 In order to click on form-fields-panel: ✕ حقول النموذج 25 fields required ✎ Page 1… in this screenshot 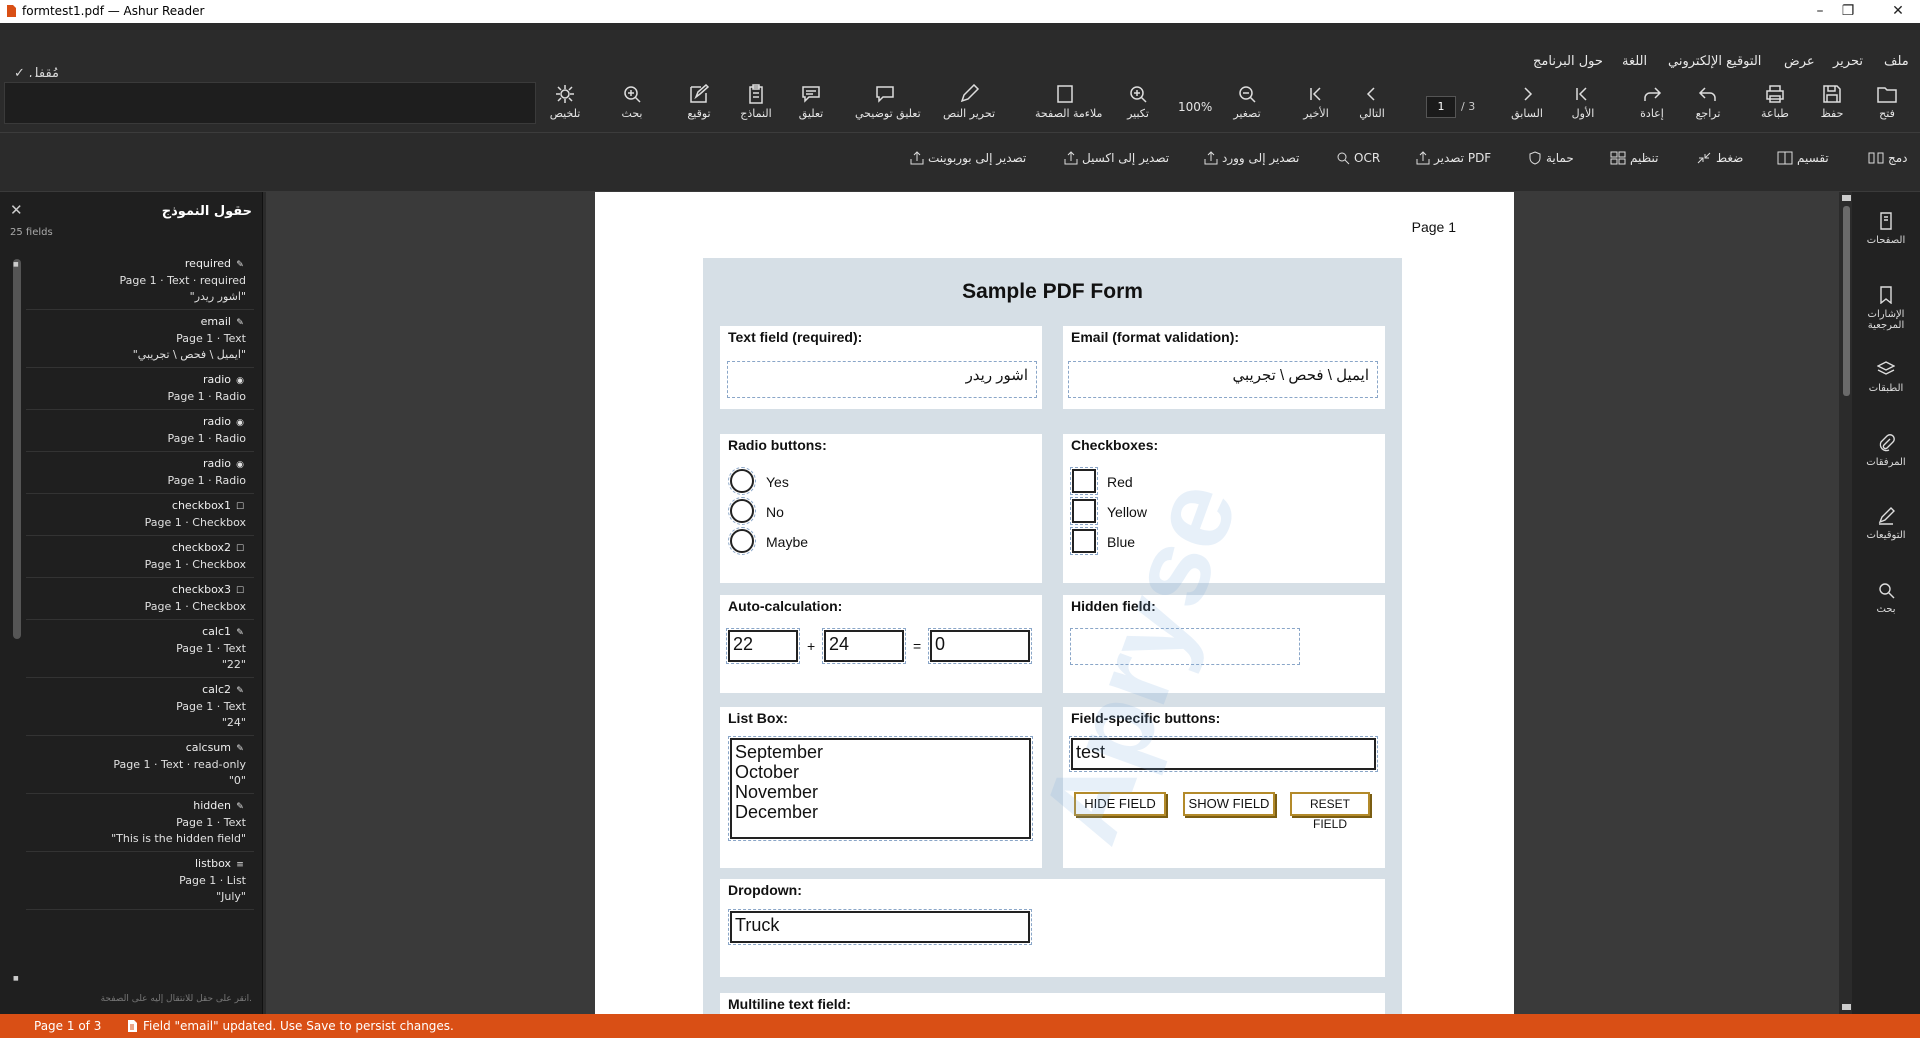, I will do `click(131, 603)`.